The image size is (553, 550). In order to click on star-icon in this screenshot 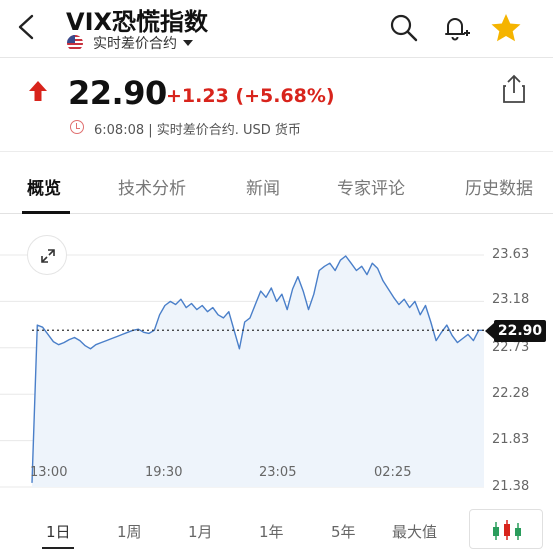, I will do `click(506, 28)`.